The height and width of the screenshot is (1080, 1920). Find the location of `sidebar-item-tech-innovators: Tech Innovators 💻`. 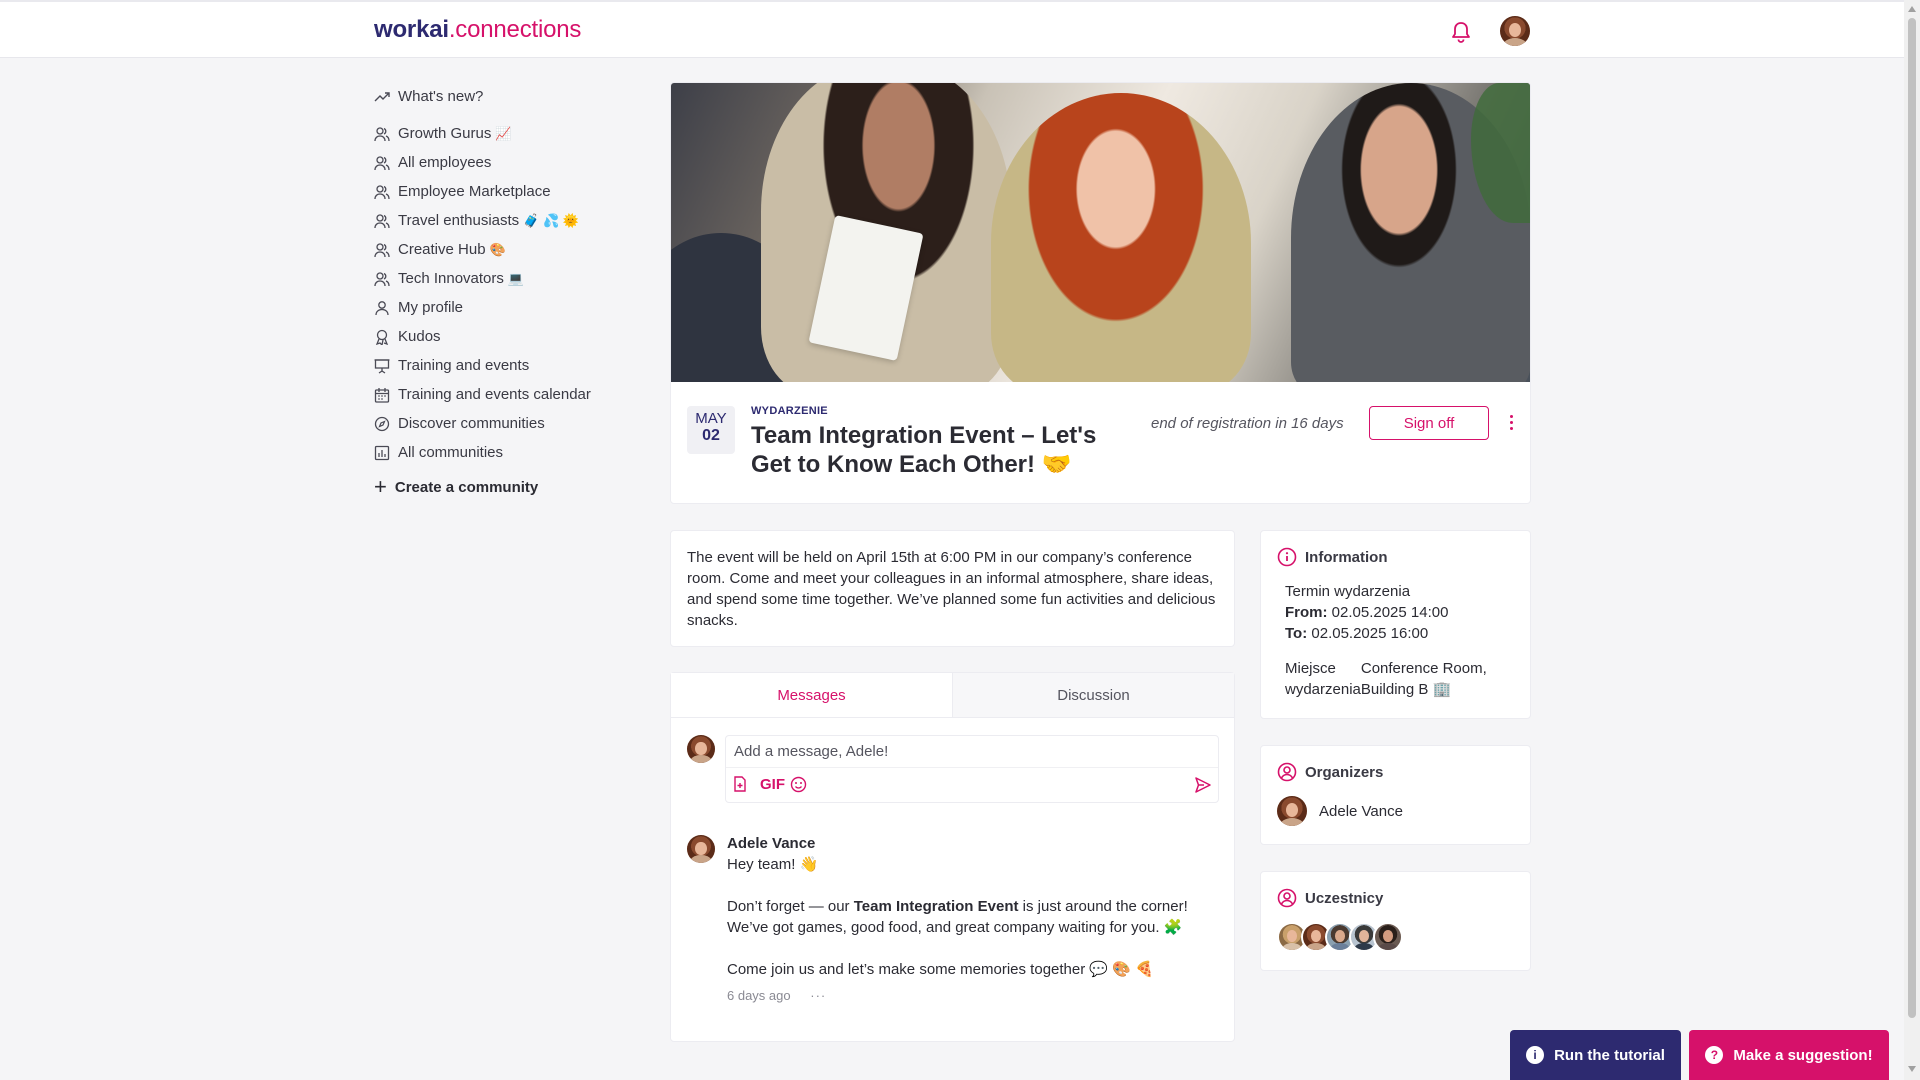

sidebar-item-tech-innovators: Tech Innovators 💻 is located at coordinates (504, 278).